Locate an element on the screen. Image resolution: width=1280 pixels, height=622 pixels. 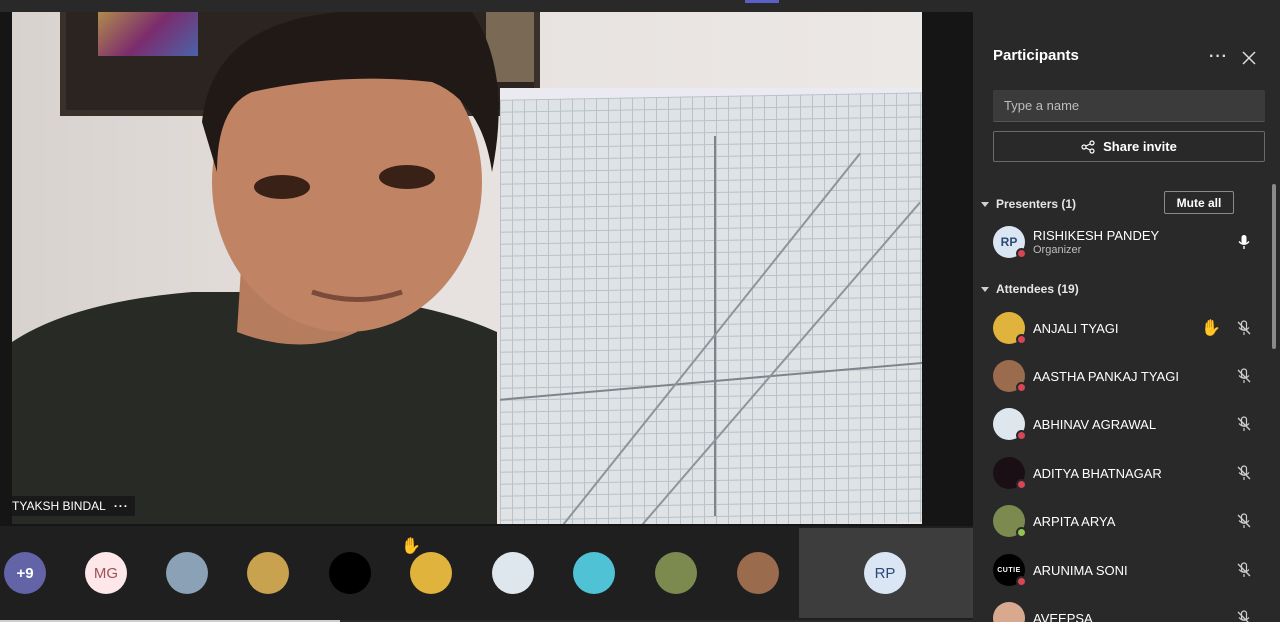
attendees-label: Attendees (19) is located at coordinates (1037, 289).